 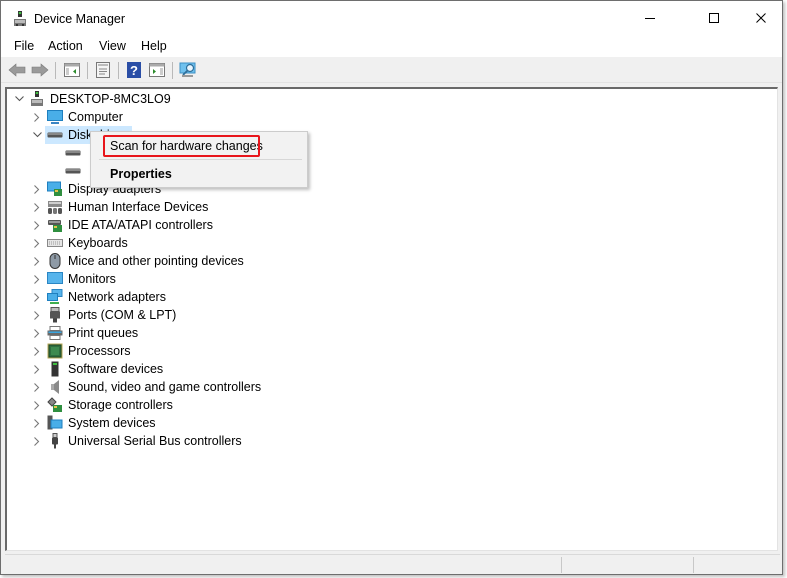 I want to click on tree-item-label: Software devices, so click(x=116, y=369).